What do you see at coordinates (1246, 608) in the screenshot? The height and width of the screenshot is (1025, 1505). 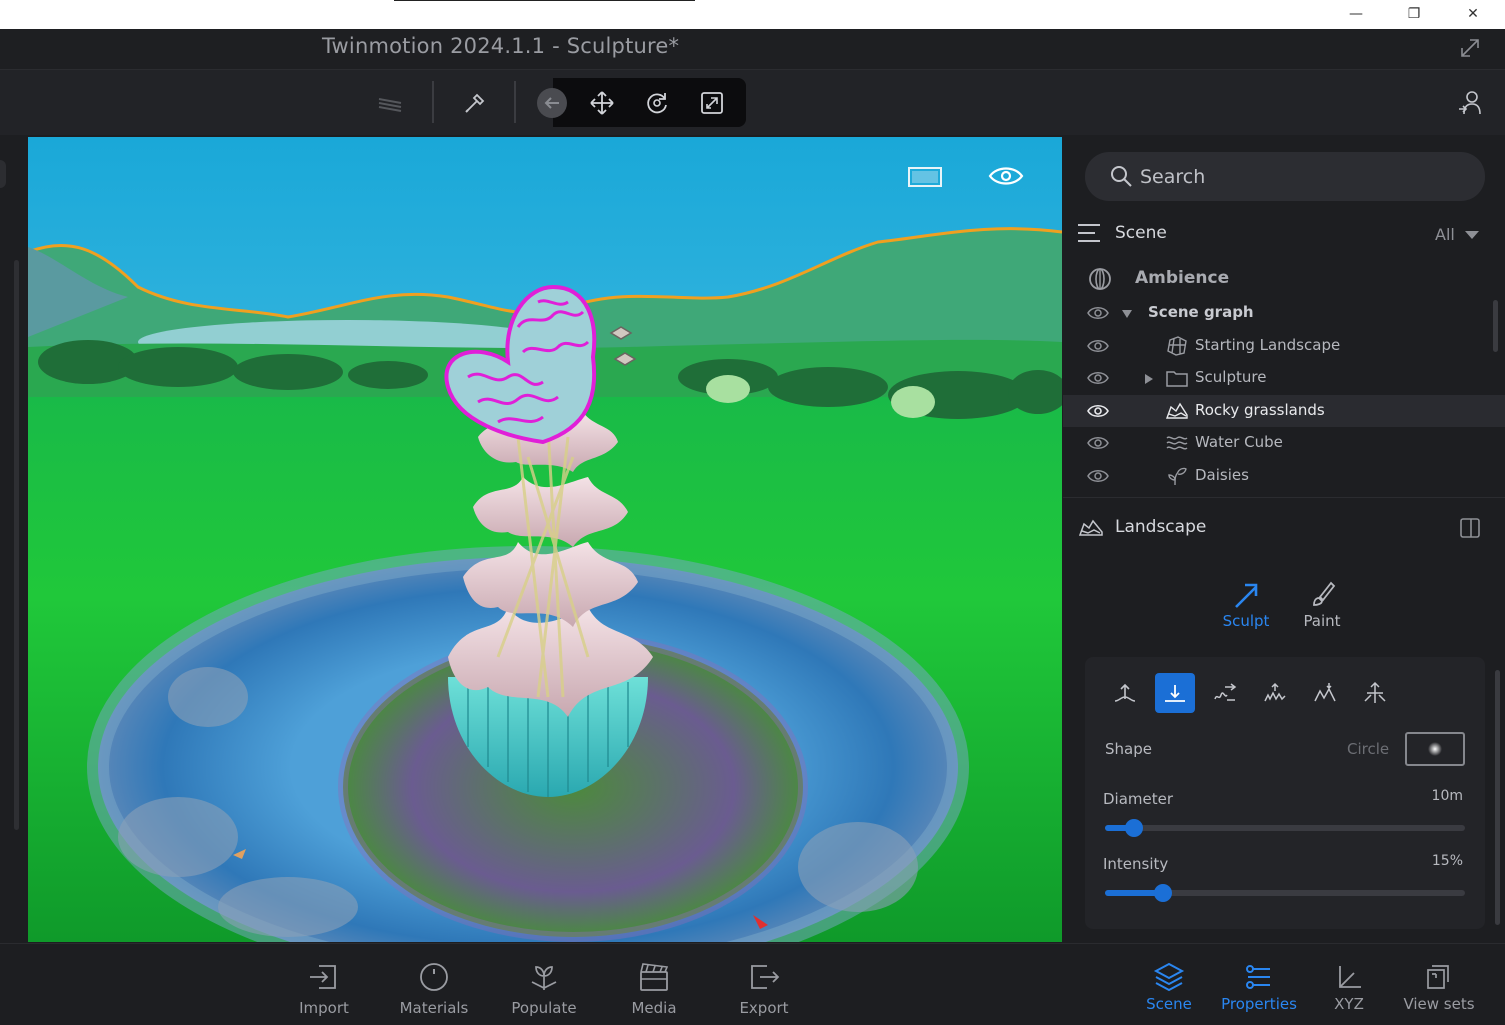 I see `mode-tab-sculpt: Sculpt` at bounding box center [1246, 608].